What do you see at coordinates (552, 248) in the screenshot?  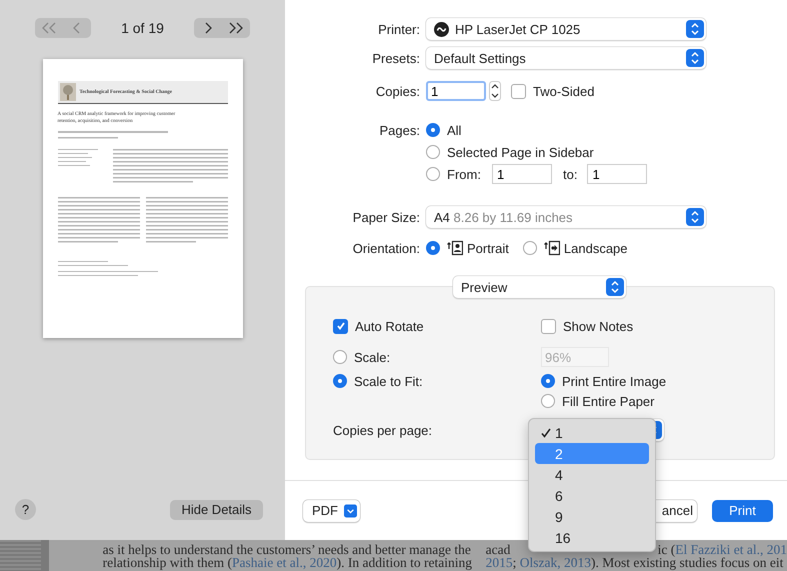 I see `landscape-icon` at bounding box center [552, 248].